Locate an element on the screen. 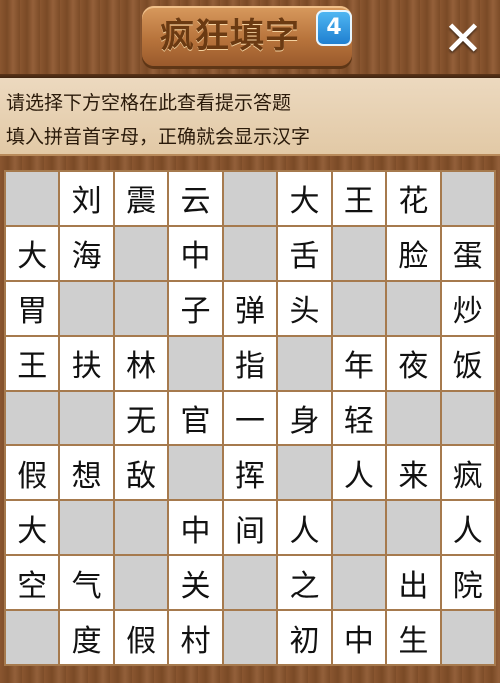 The width and height of the screenshot is (500, 683). level-badge: 4 is located at coordinates (334, 28).